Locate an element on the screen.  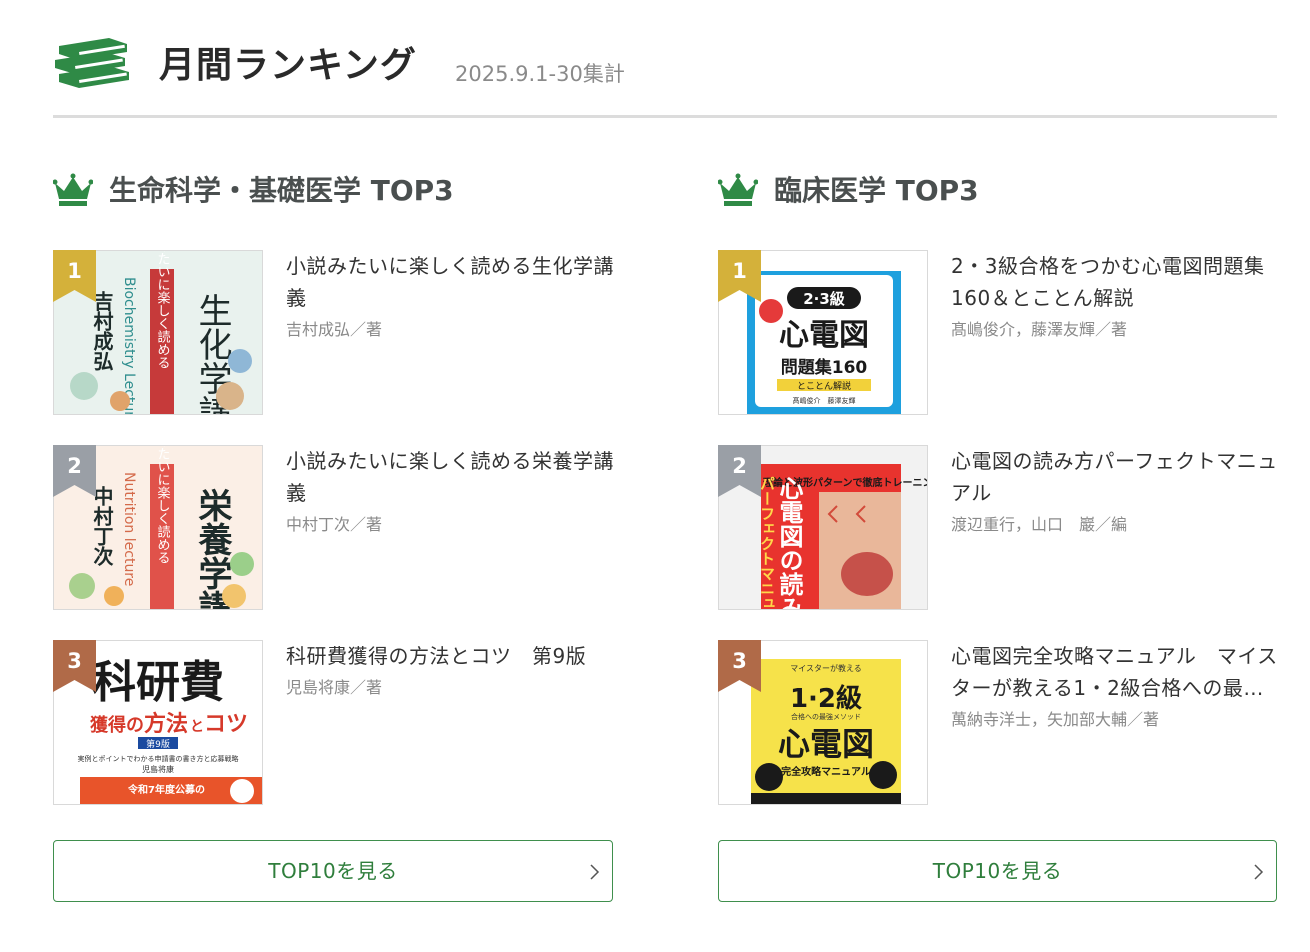
cover-sub: と is located at coordinates (197, 727).